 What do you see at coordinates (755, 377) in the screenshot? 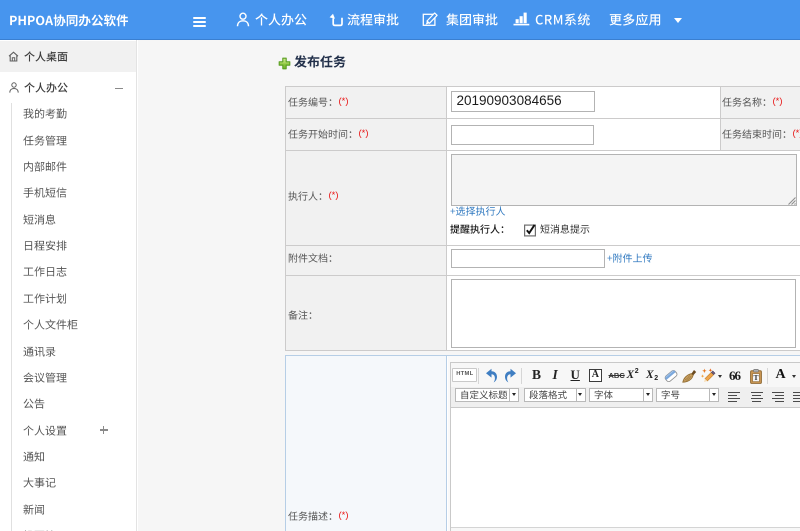
I see `svg-text: T` at bounding box center [755, 377].